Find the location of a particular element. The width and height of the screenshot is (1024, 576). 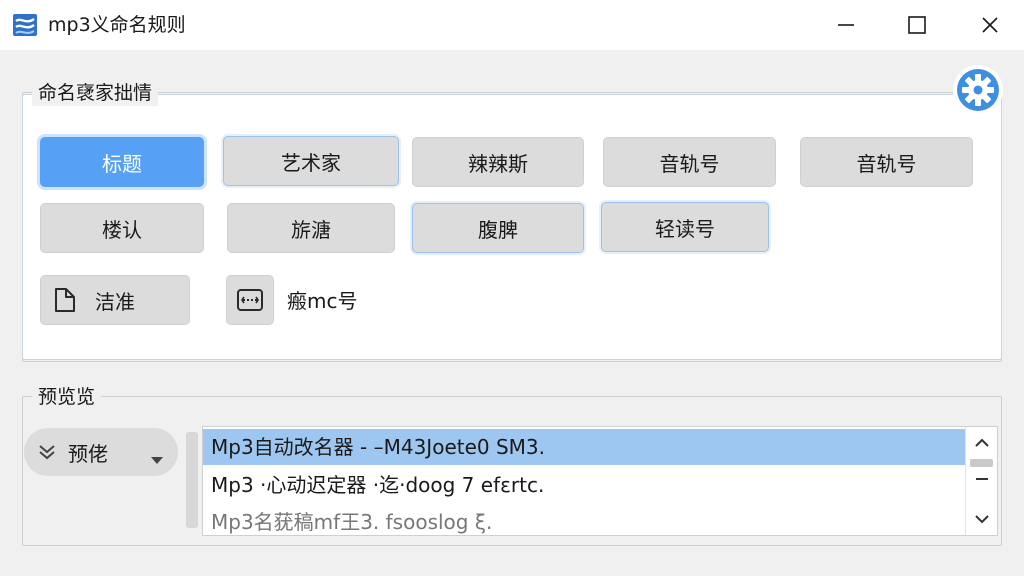

separator-icon is located at coordinates (250, 300).